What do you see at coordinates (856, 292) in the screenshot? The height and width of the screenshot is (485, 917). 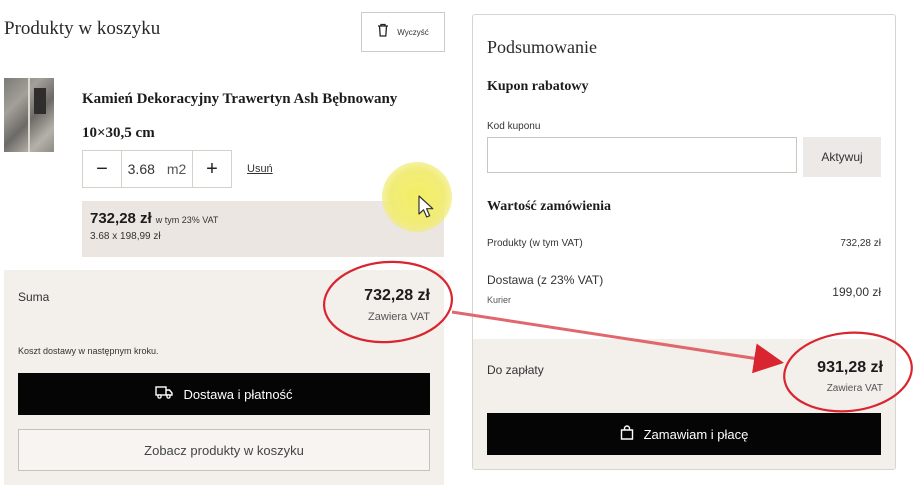 I see `shipping-value: 199,00 zł` at bounding box center [856, 292].